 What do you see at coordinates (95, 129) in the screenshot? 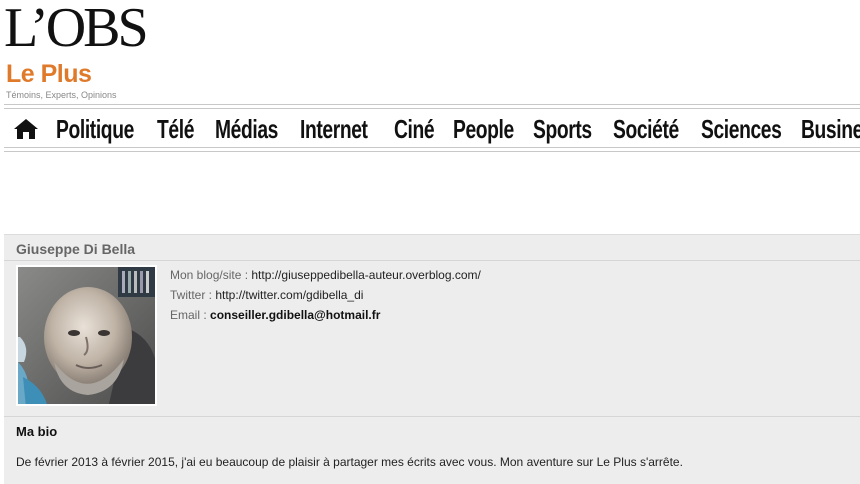
I see `nav-item-politique: Politique` at bounding box center [95, 129].